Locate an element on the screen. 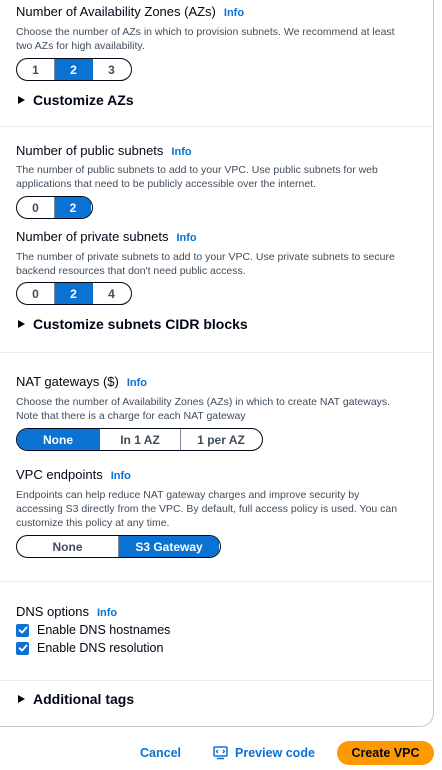 This screenshot has width=442, height=770. customize-subnets-cidr-expander: Customize subnets CIDR blocks is located at coordinates (133, 324).